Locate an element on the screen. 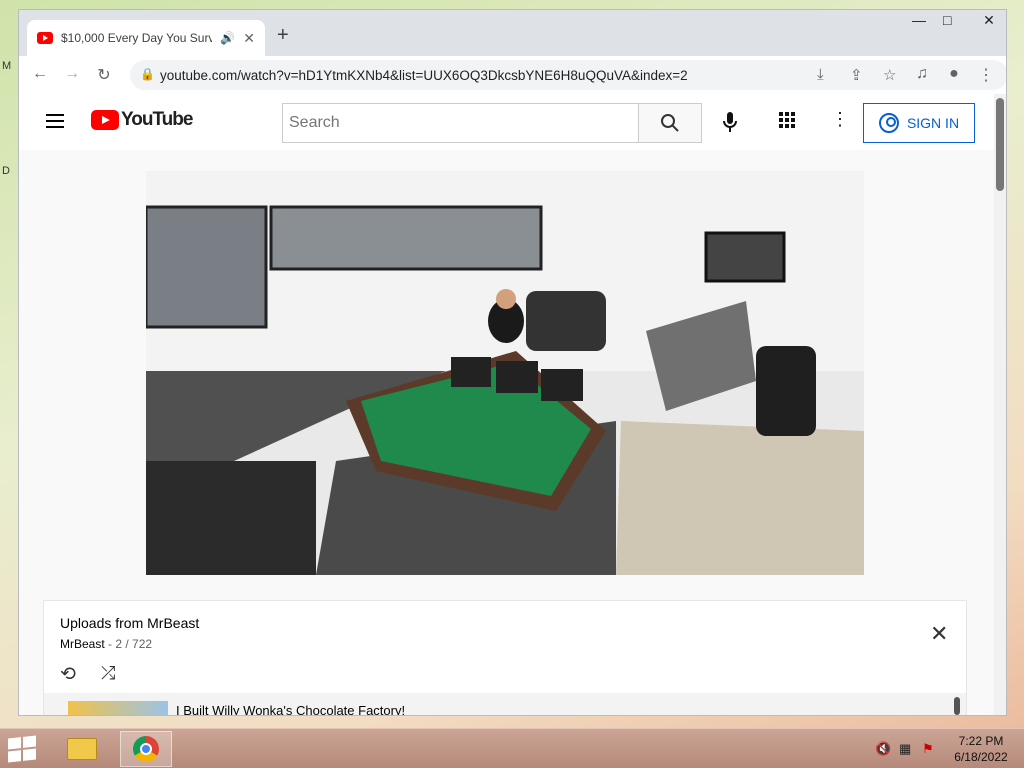 This screenshot has height=768, width=1024. youtube-logo: YouTube is located at coordinates (142, 120).